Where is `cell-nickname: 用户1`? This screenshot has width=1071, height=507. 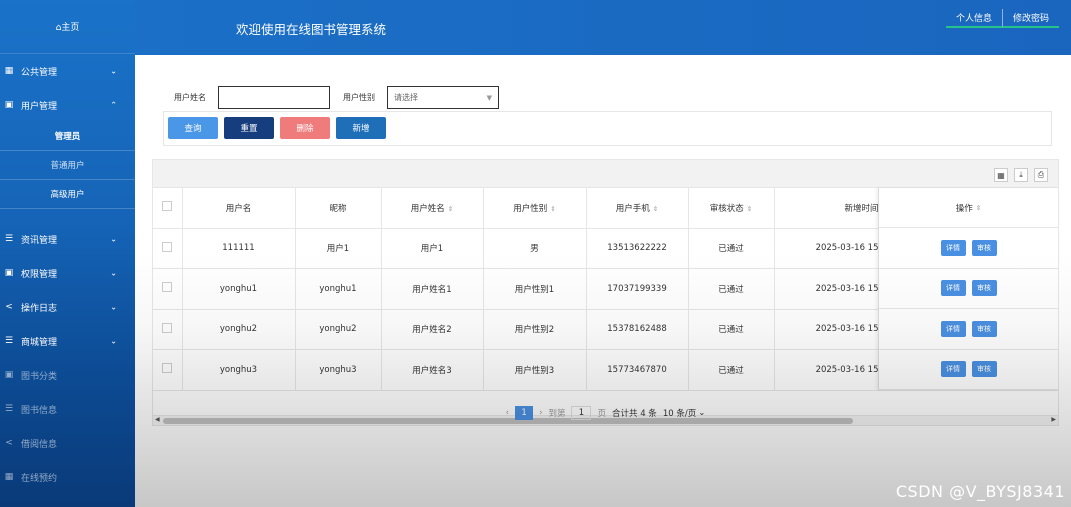
cell-nickname: 用户1 is located at coordinates (338, 248).